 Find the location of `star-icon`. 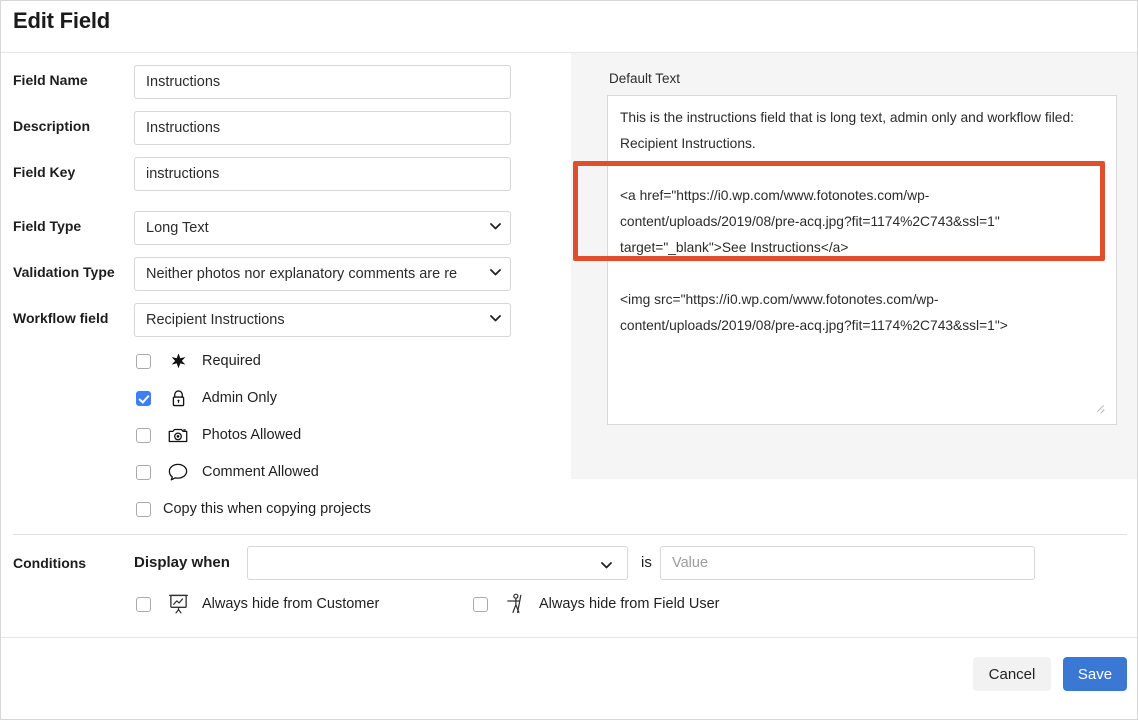

star-icon is located at coordinates (178, 361).